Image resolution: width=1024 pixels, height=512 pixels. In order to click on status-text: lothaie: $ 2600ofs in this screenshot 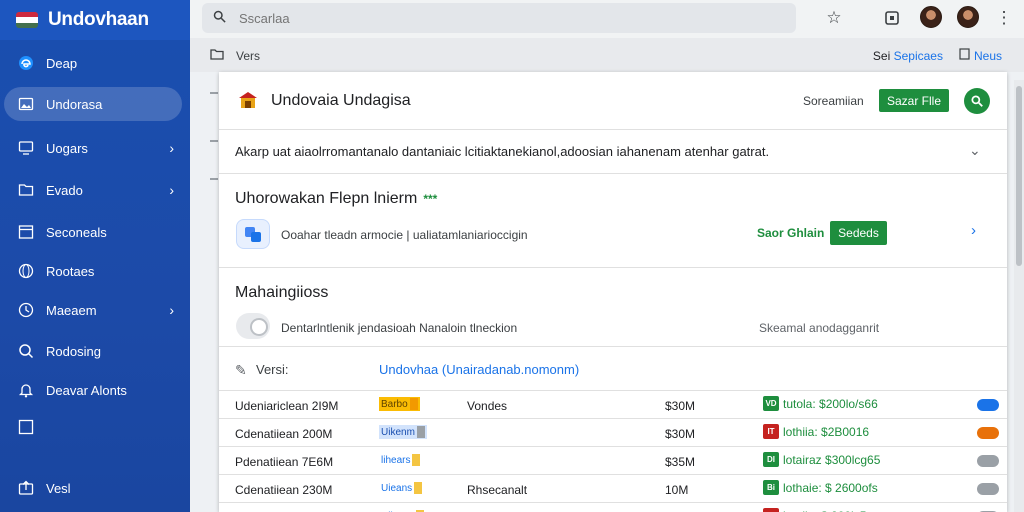, I will do `click(830, 487)`.